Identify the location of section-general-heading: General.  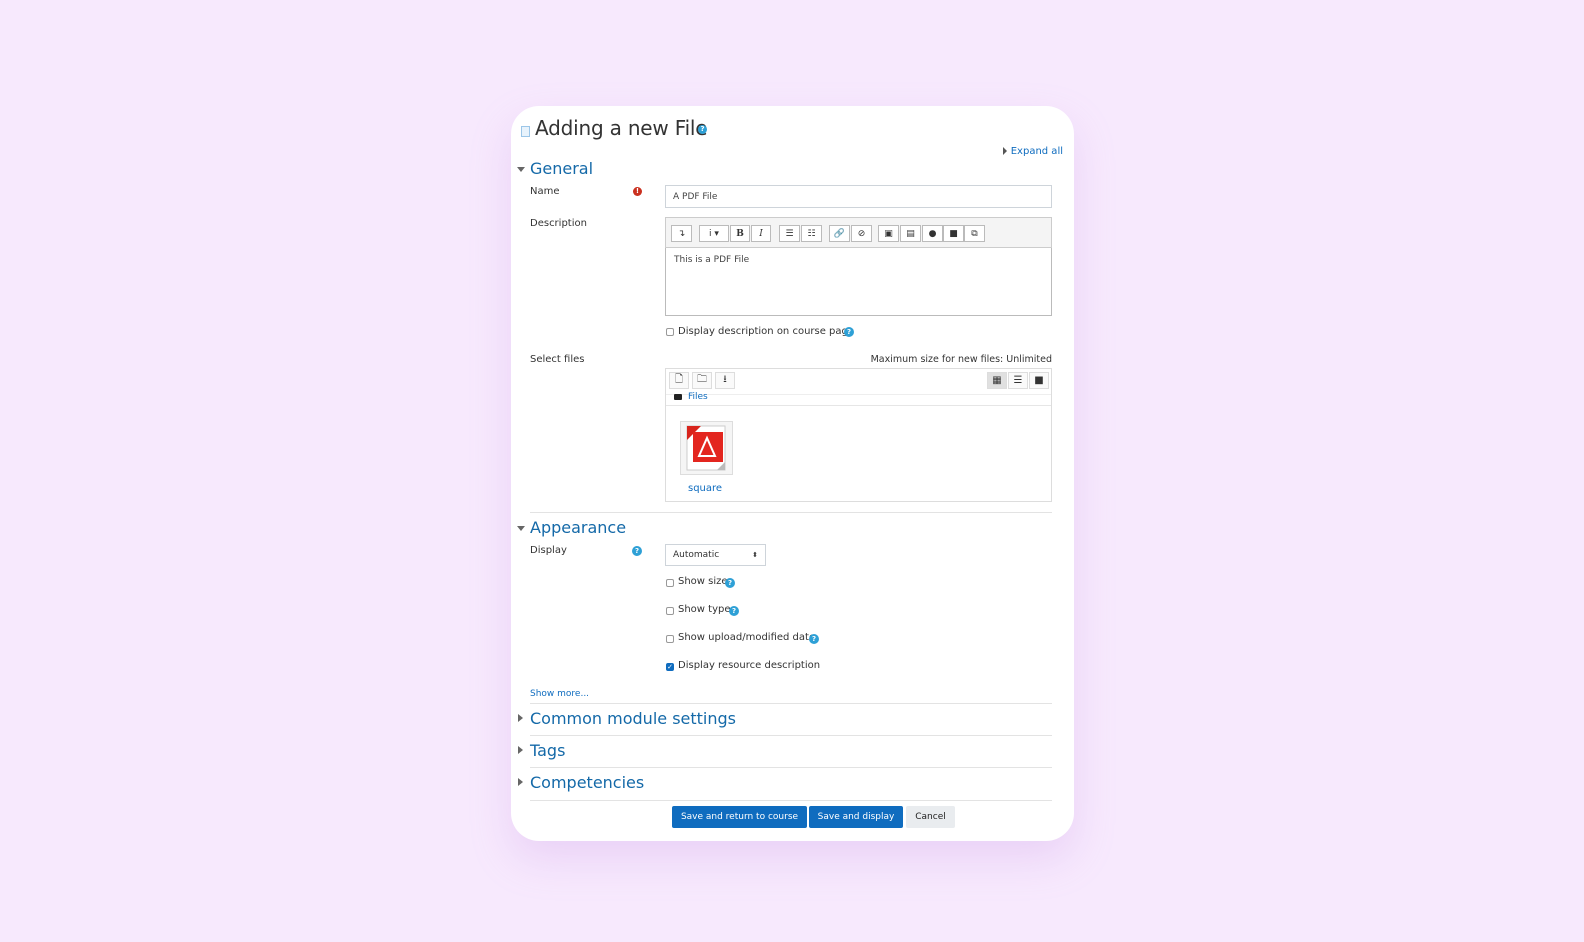
(561, 168).